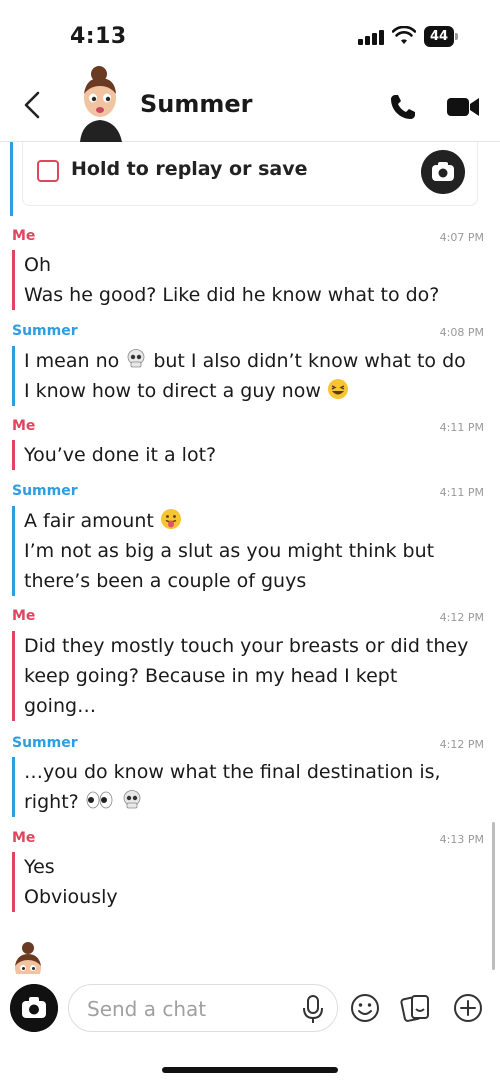 The width and height of the screenshot is (500, 1084). What do you see at coordinates (493, 896) in the screenshot?
I see `scroll-indicator` at bounding box center [493, 896].